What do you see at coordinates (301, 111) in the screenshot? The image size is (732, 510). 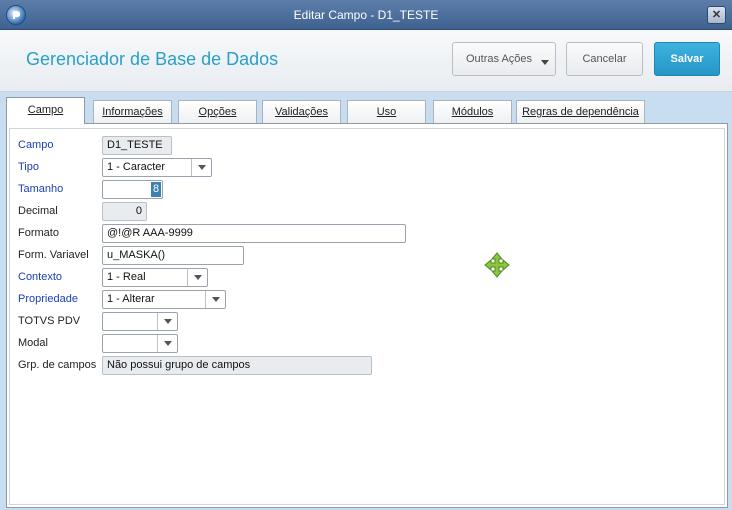 I see `tab-validacoes: Validações` at bounding box center [301, 111].